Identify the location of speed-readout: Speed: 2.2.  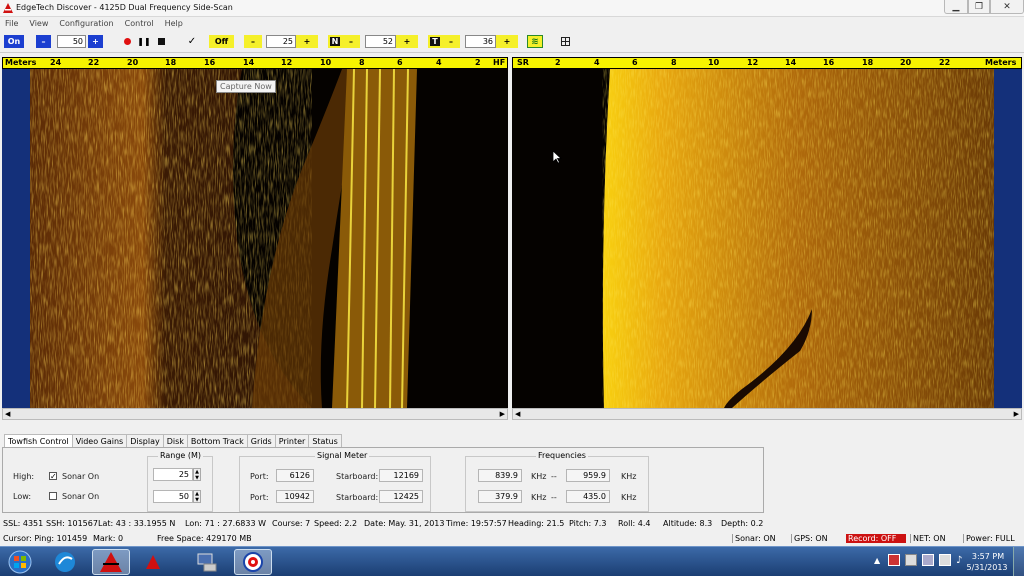
(336, 523).